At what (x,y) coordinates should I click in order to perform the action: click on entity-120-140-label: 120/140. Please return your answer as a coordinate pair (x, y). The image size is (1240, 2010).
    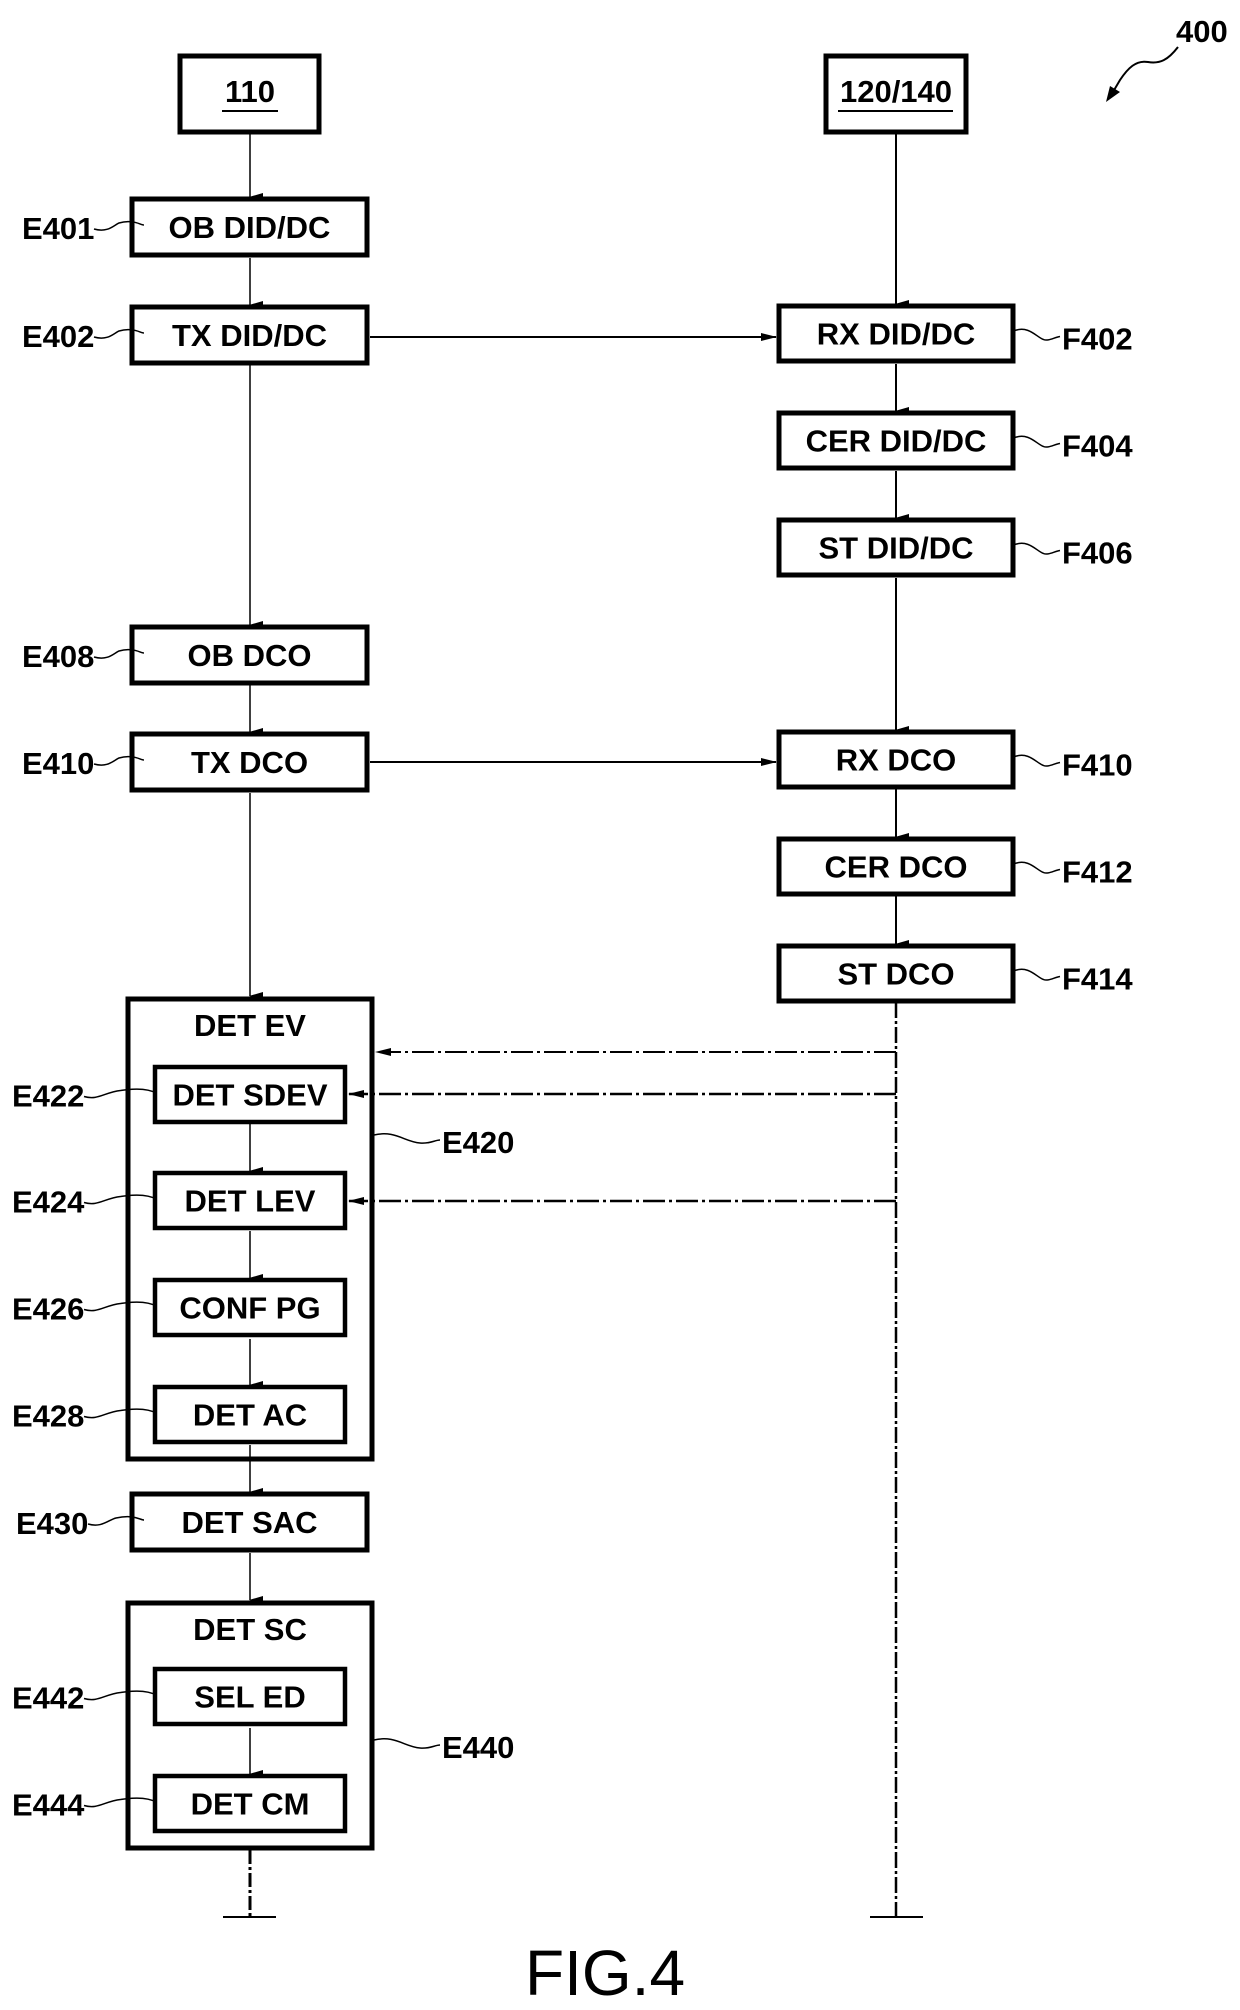
    Looking at the image, I should click on (896, 91).